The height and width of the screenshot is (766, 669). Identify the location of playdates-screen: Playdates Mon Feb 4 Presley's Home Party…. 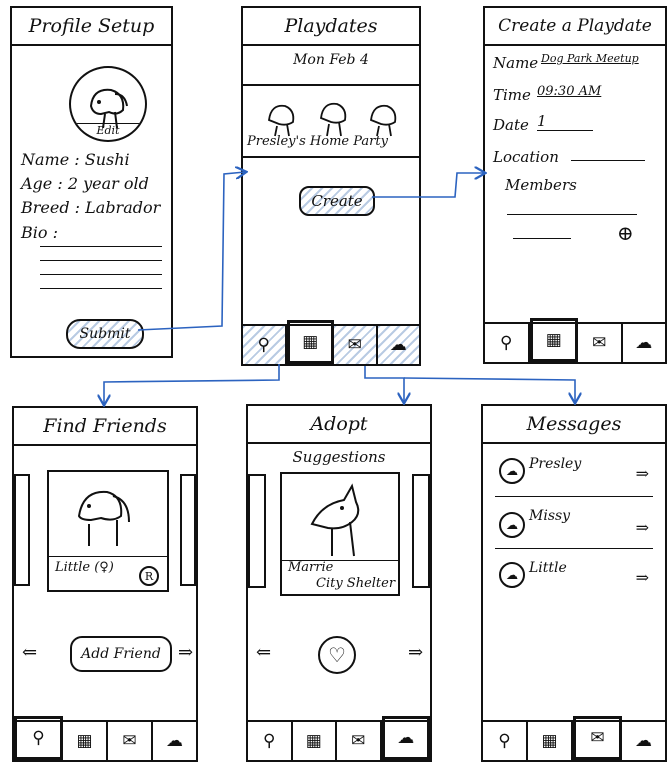
(331, 186).